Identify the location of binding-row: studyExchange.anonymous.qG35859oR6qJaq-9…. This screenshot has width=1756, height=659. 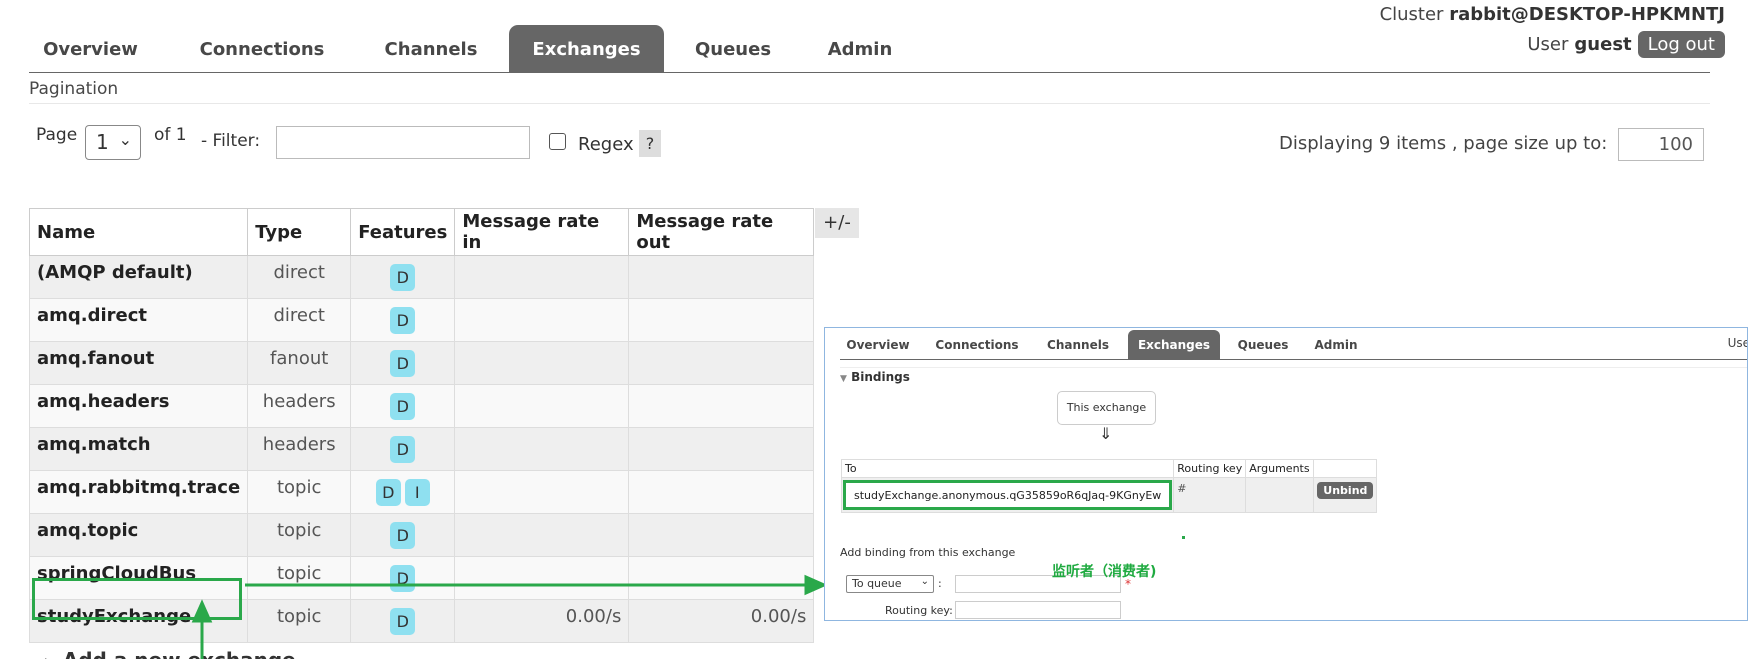
(1109, 495).